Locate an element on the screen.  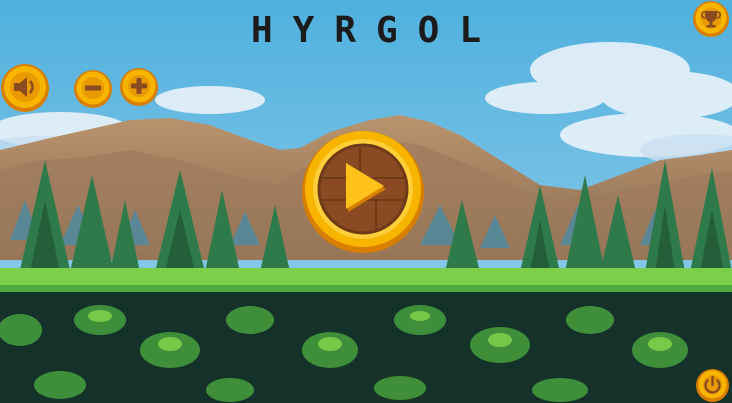
trophy-icon is located at coordinates (711, 19).